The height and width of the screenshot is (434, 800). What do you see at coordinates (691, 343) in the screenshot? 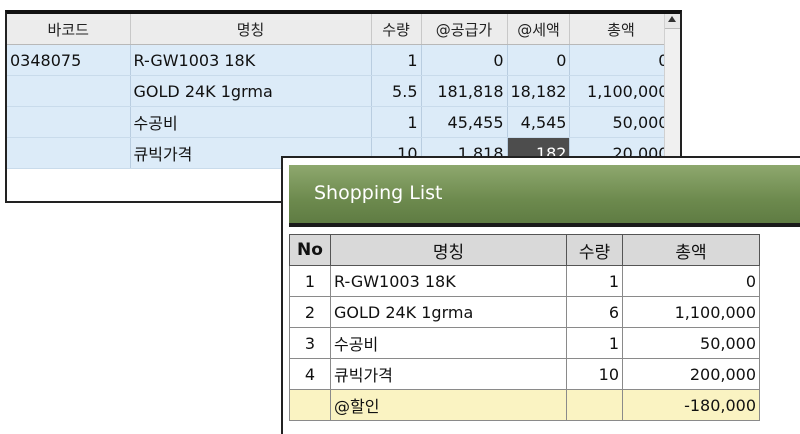
I see `item-total: 50,000` at bounding box center [691, 343].